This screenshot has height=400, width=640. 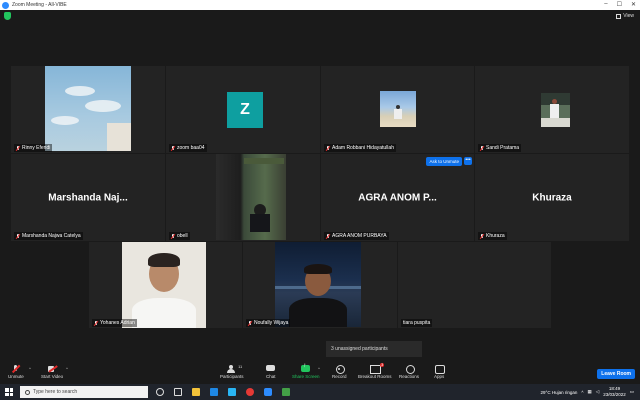 What do you see at coordinates (7, 16) in the screenshot?
I see `shield-icon` at bounding box center [7, 16].